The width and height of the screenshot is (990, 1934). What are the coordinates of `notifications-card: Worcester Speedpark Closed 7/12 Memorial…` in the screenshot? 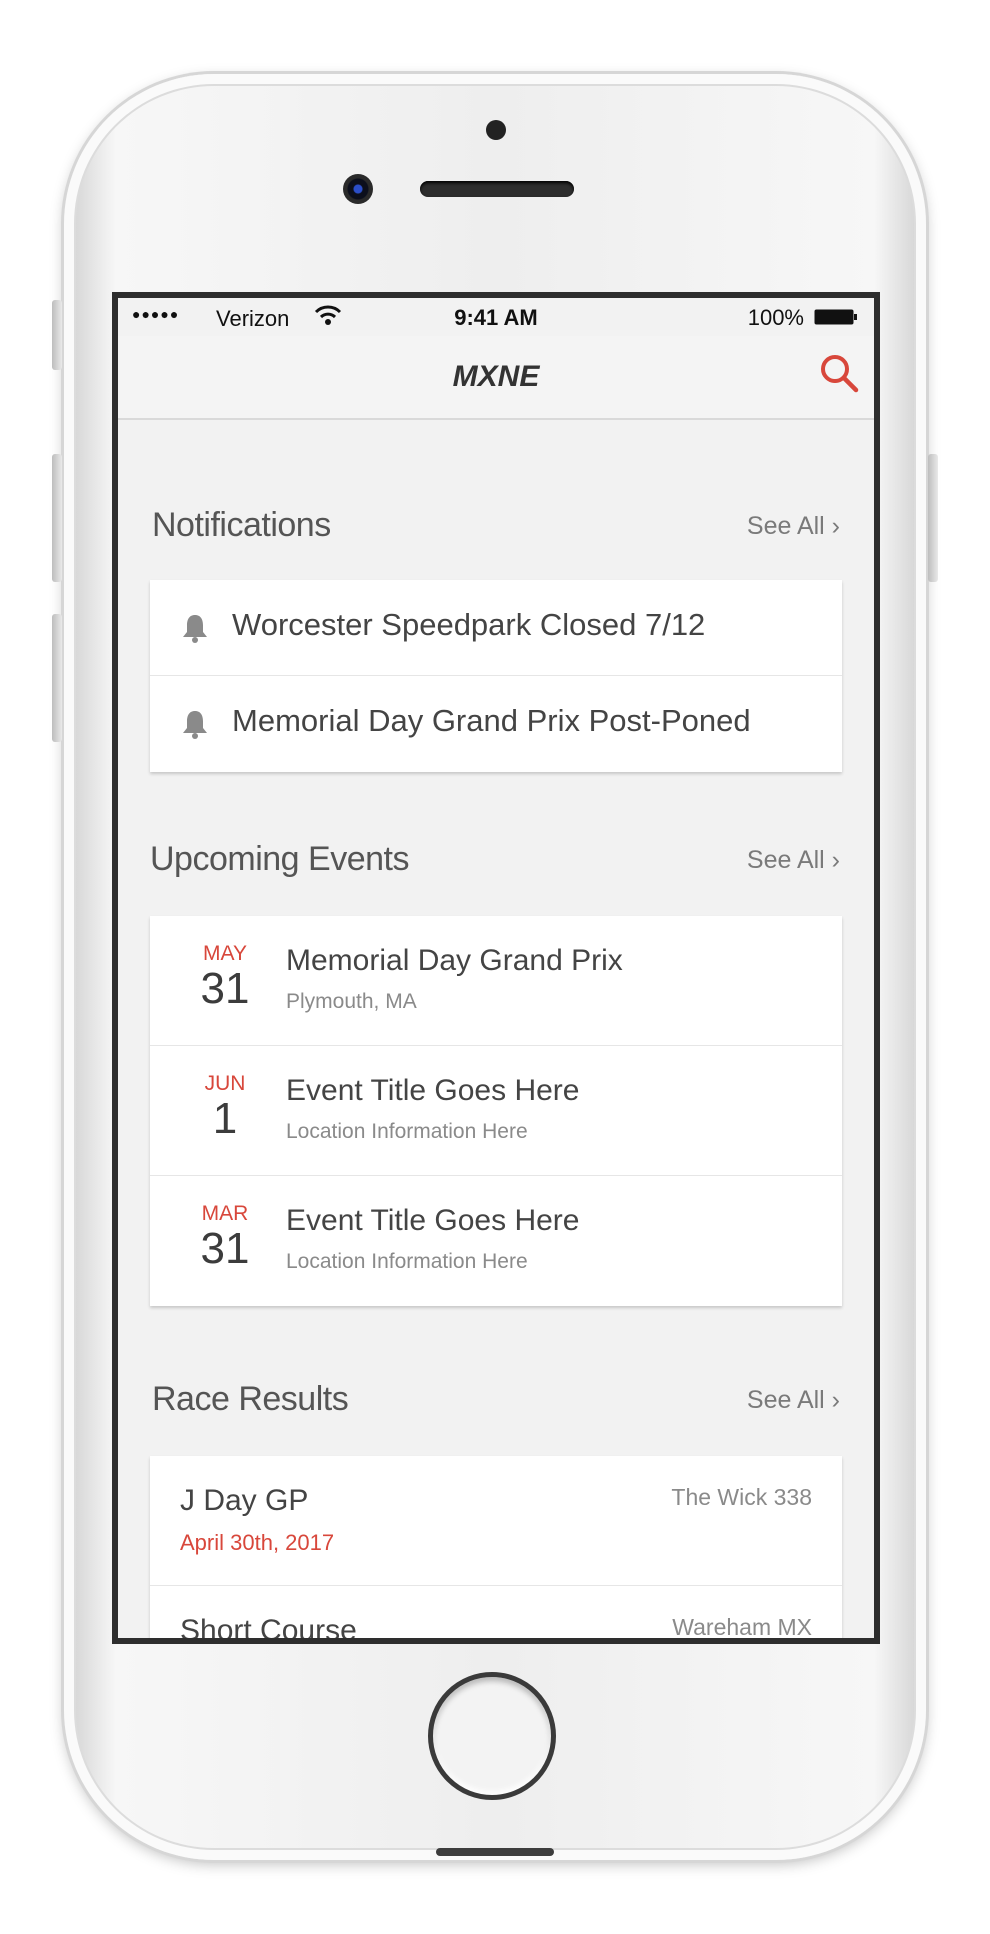 It's located at (496, 676).